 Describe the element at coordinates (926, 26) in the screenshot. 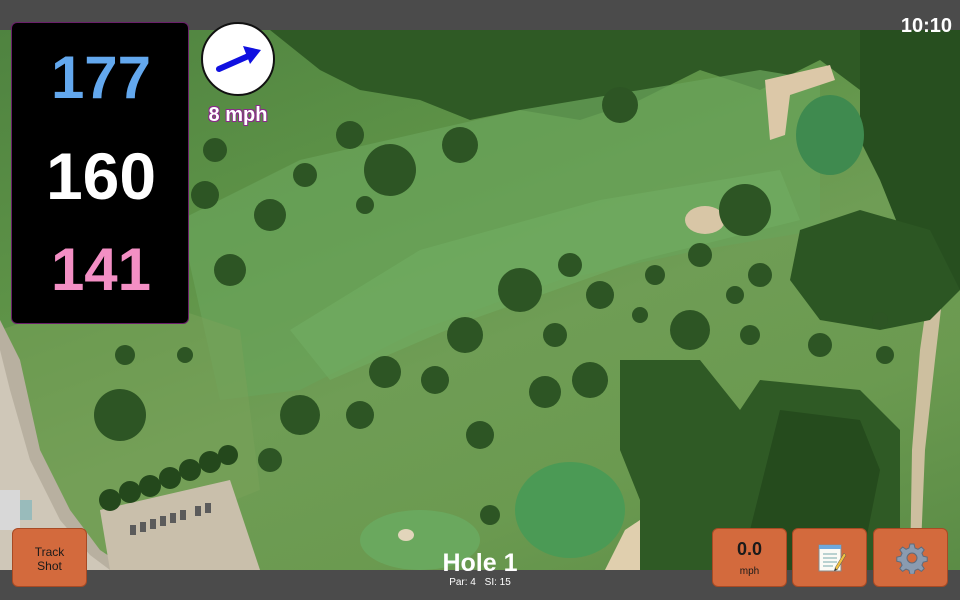

I see `clock: 10:10` at that location.